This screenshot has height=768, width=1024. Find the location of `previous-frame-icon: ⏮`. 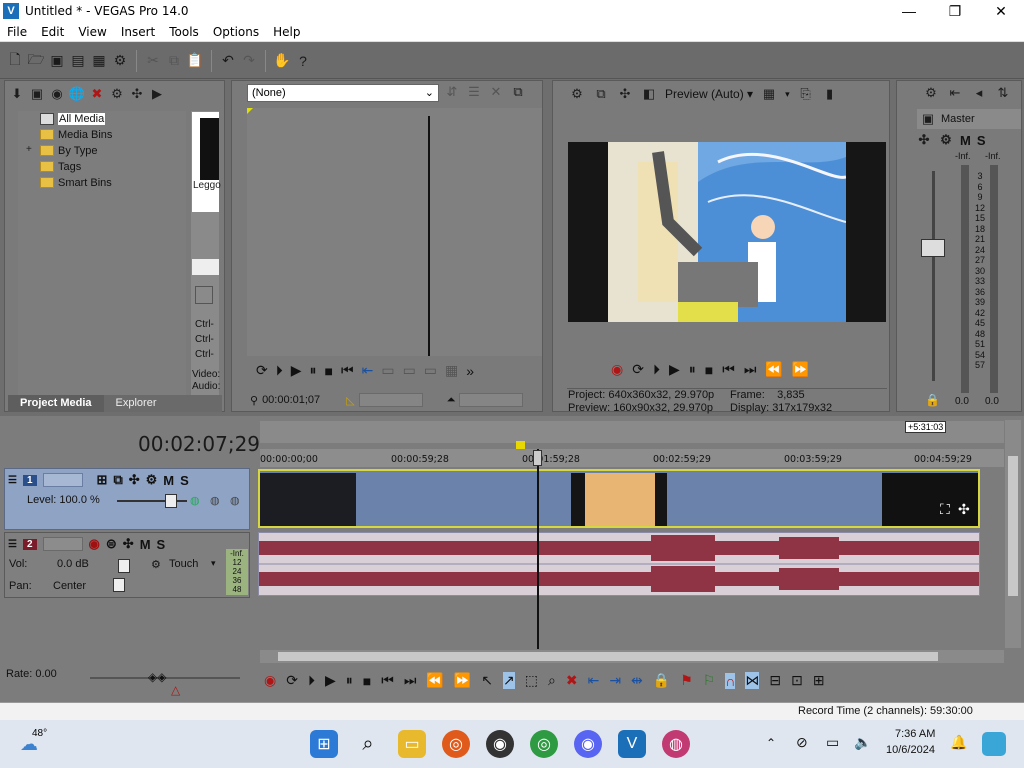

previous-frame-icon: ⏮ is located at coordinates (728, 369).